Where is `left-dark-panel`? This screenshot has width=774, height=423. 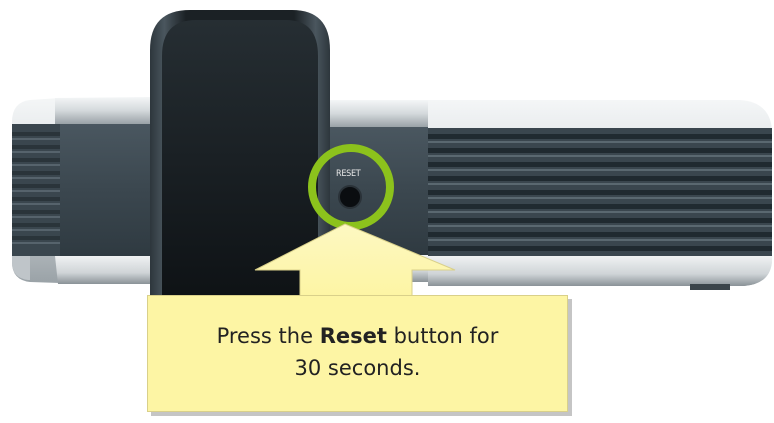
left-dark-panel is located at coordinates (106, 190).